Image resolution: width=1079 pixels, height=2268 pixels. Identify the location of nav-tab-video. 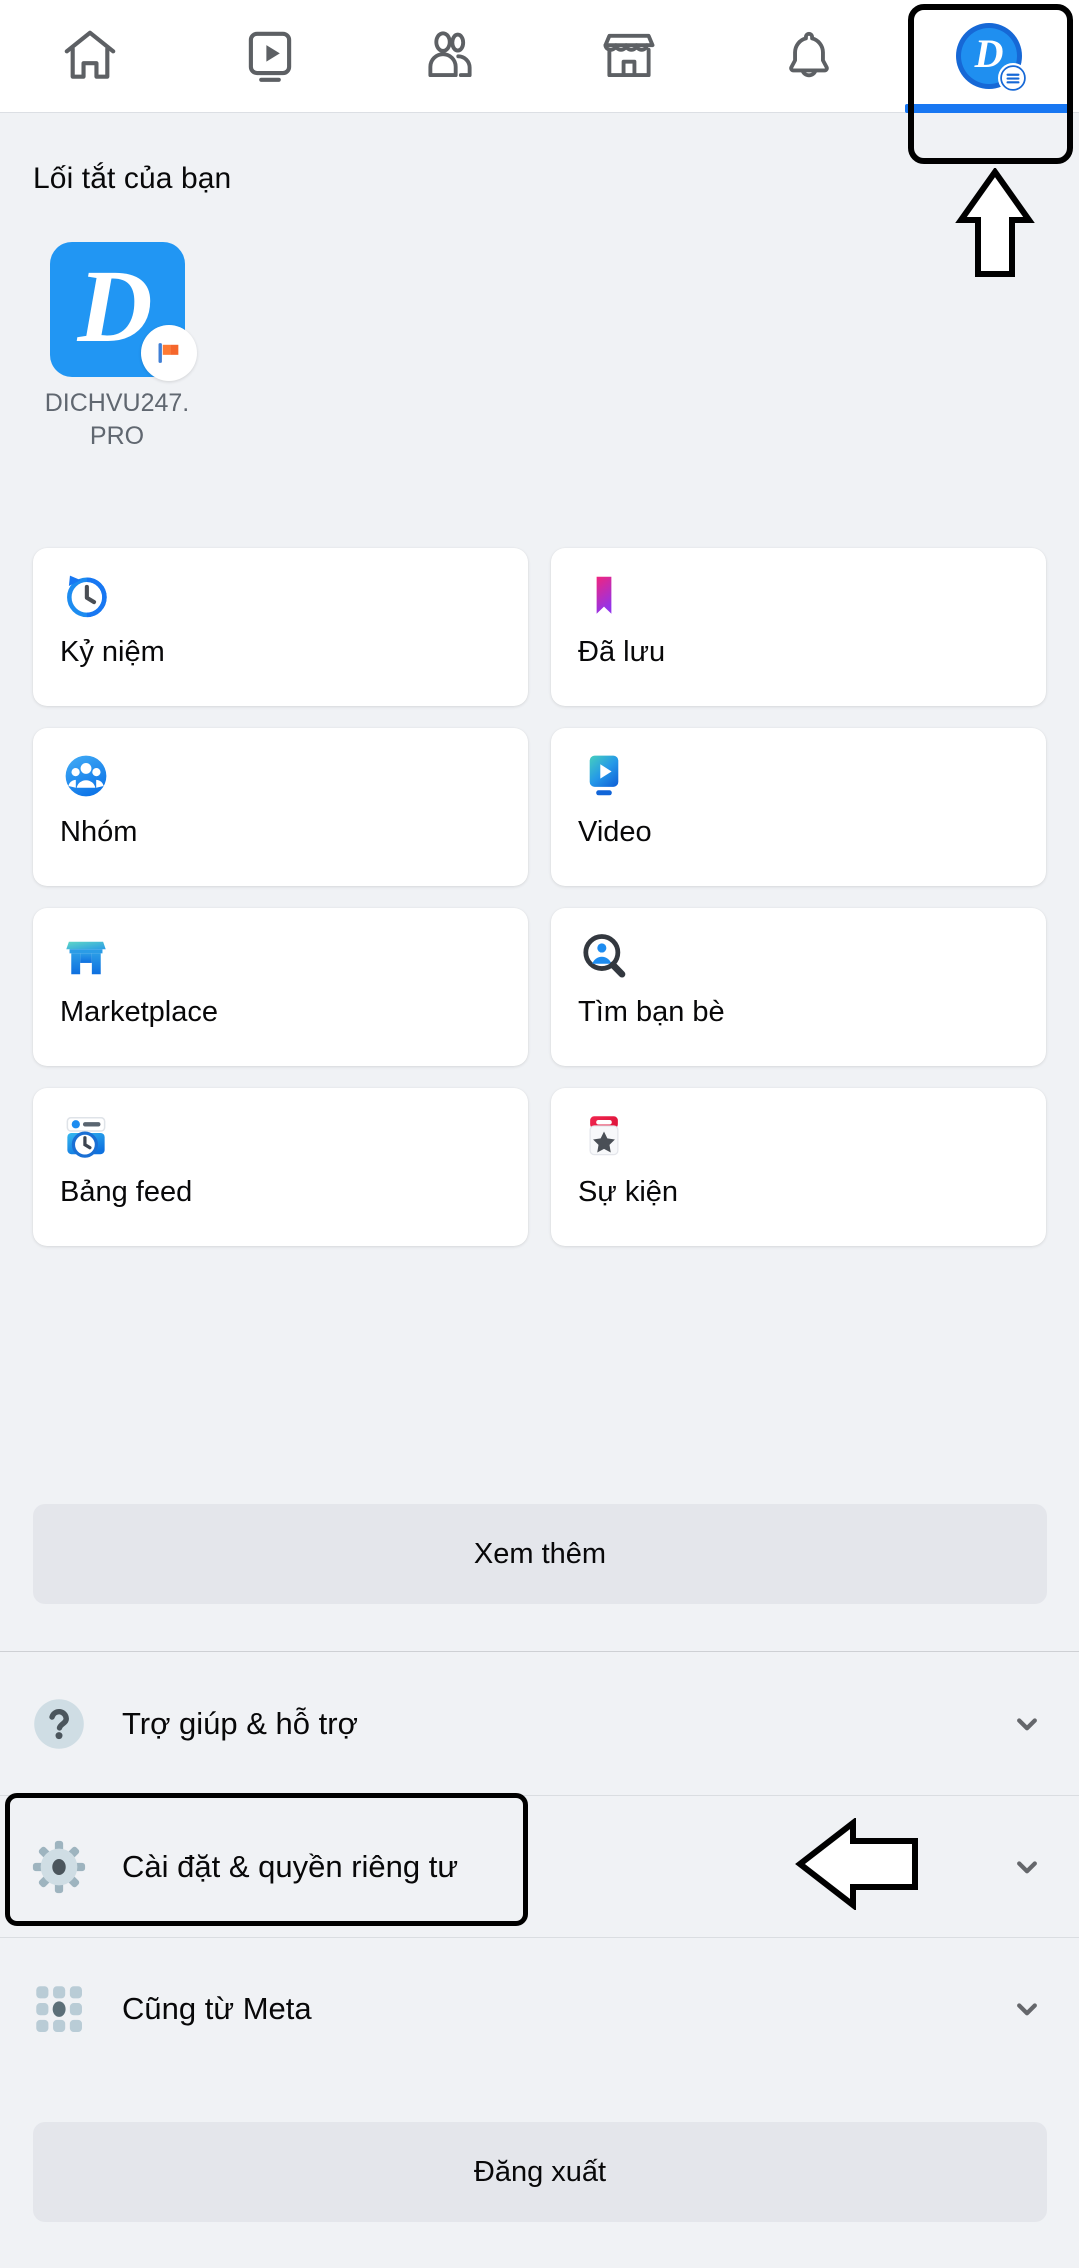
(270, 56).